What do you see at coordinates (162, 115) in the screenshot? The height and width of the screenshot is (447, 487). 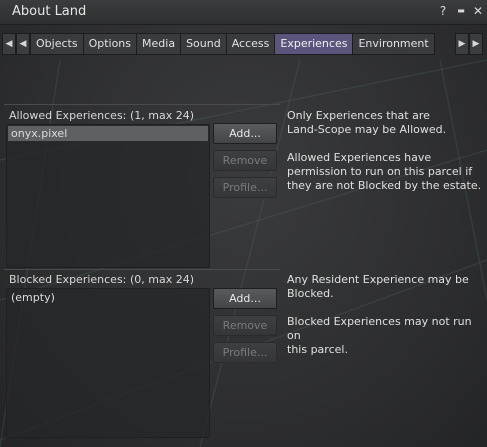 I see `allowed-count: (1, max 24)` at bounding box center [162, 115].